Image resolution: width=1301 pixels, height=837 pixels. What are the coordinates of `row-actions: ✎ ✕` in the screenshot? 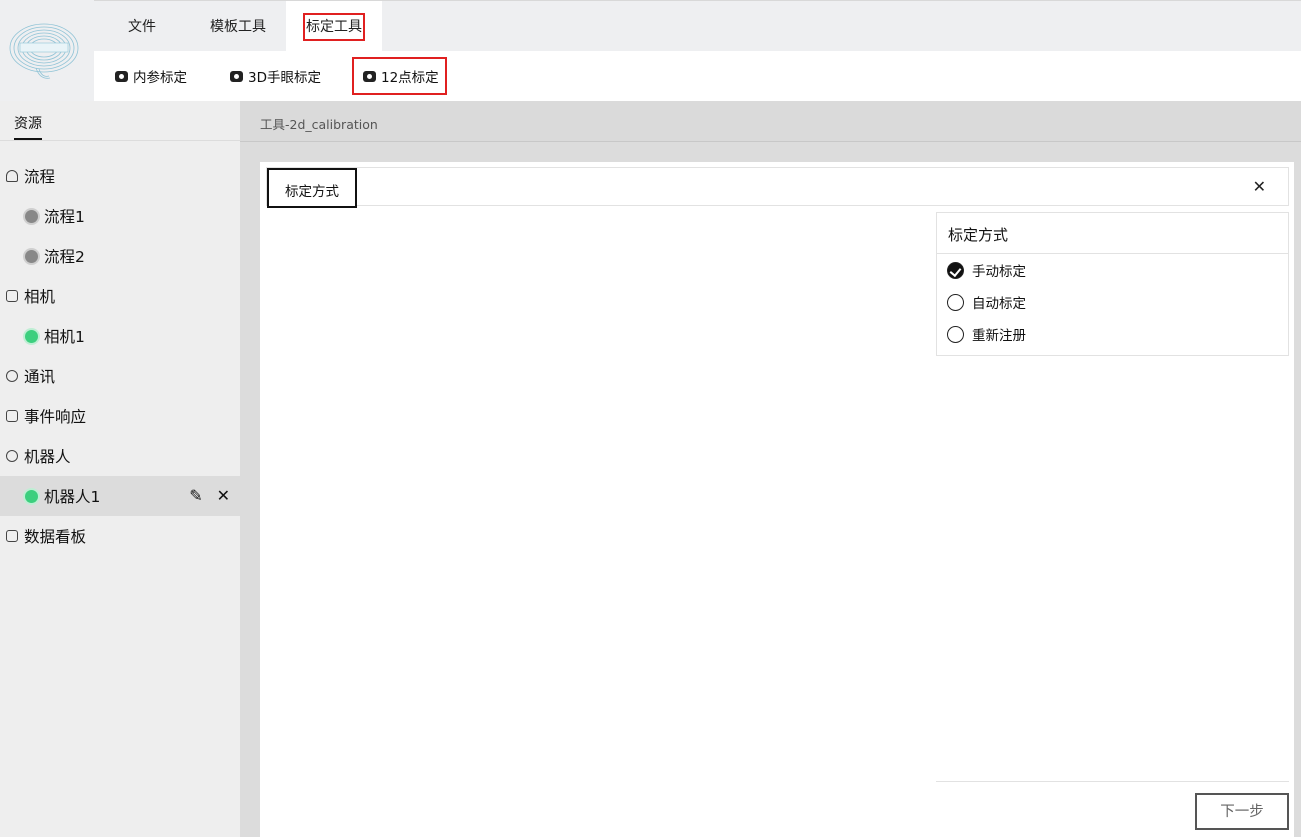 It's located at (209, 495).